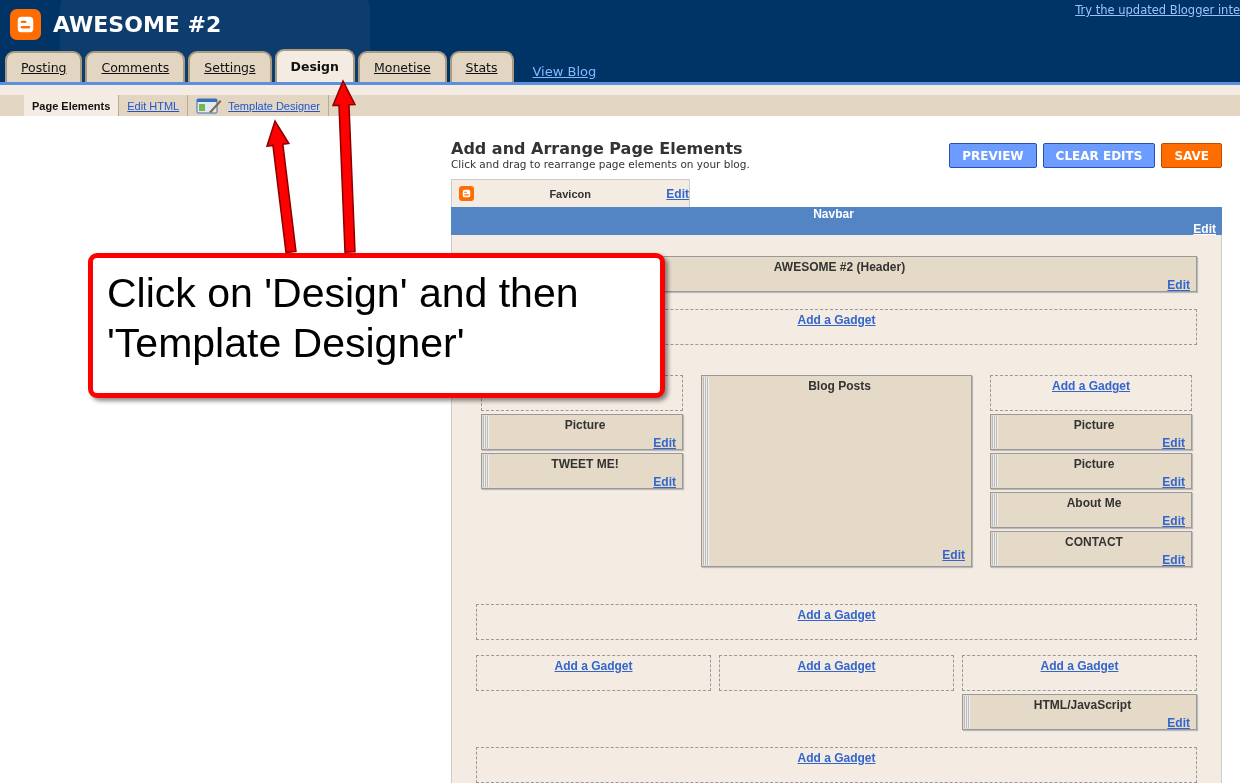 This screenshot has width=1240, height=783. I want to click on favicon-label: Favicon, so click(570, 193).